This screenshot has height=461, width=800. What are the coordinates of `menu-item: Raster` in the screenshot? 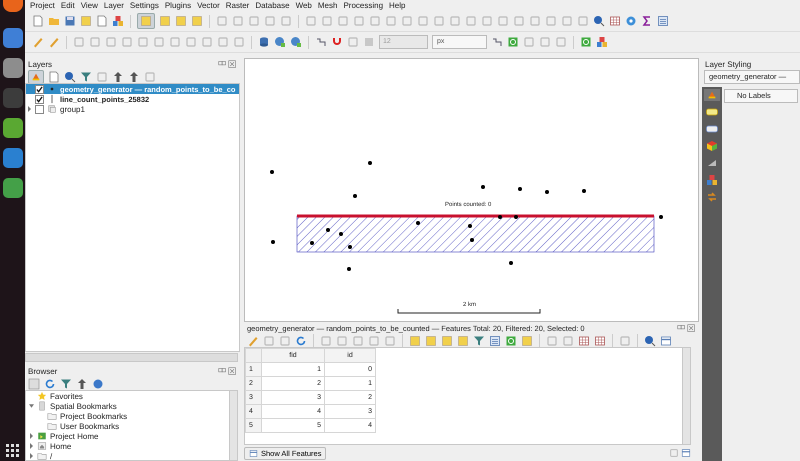 It's located at (238, 5).